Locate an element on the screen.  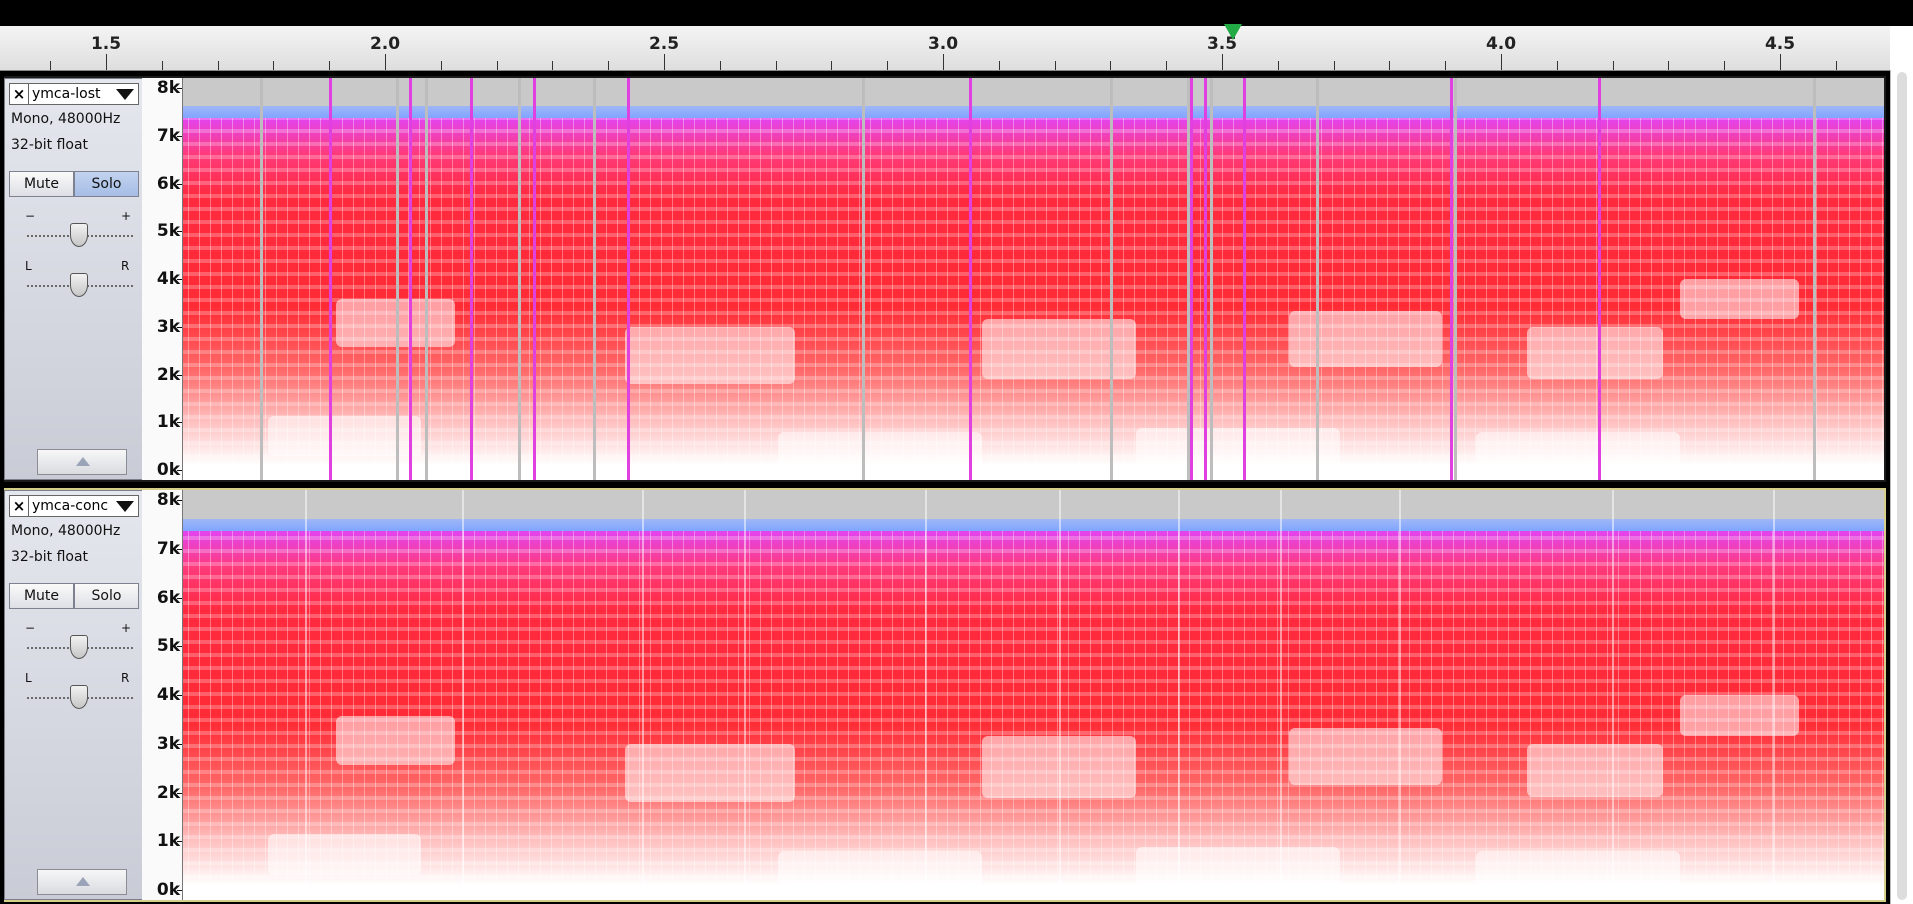
track-name-label: ymca-lost is located at coordinates (66, 94).